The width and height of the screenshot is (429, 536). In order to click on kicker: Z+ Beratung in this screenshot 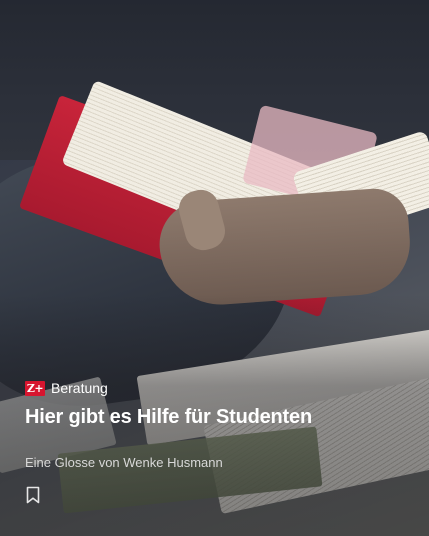, I will do `click(217, 388)`.